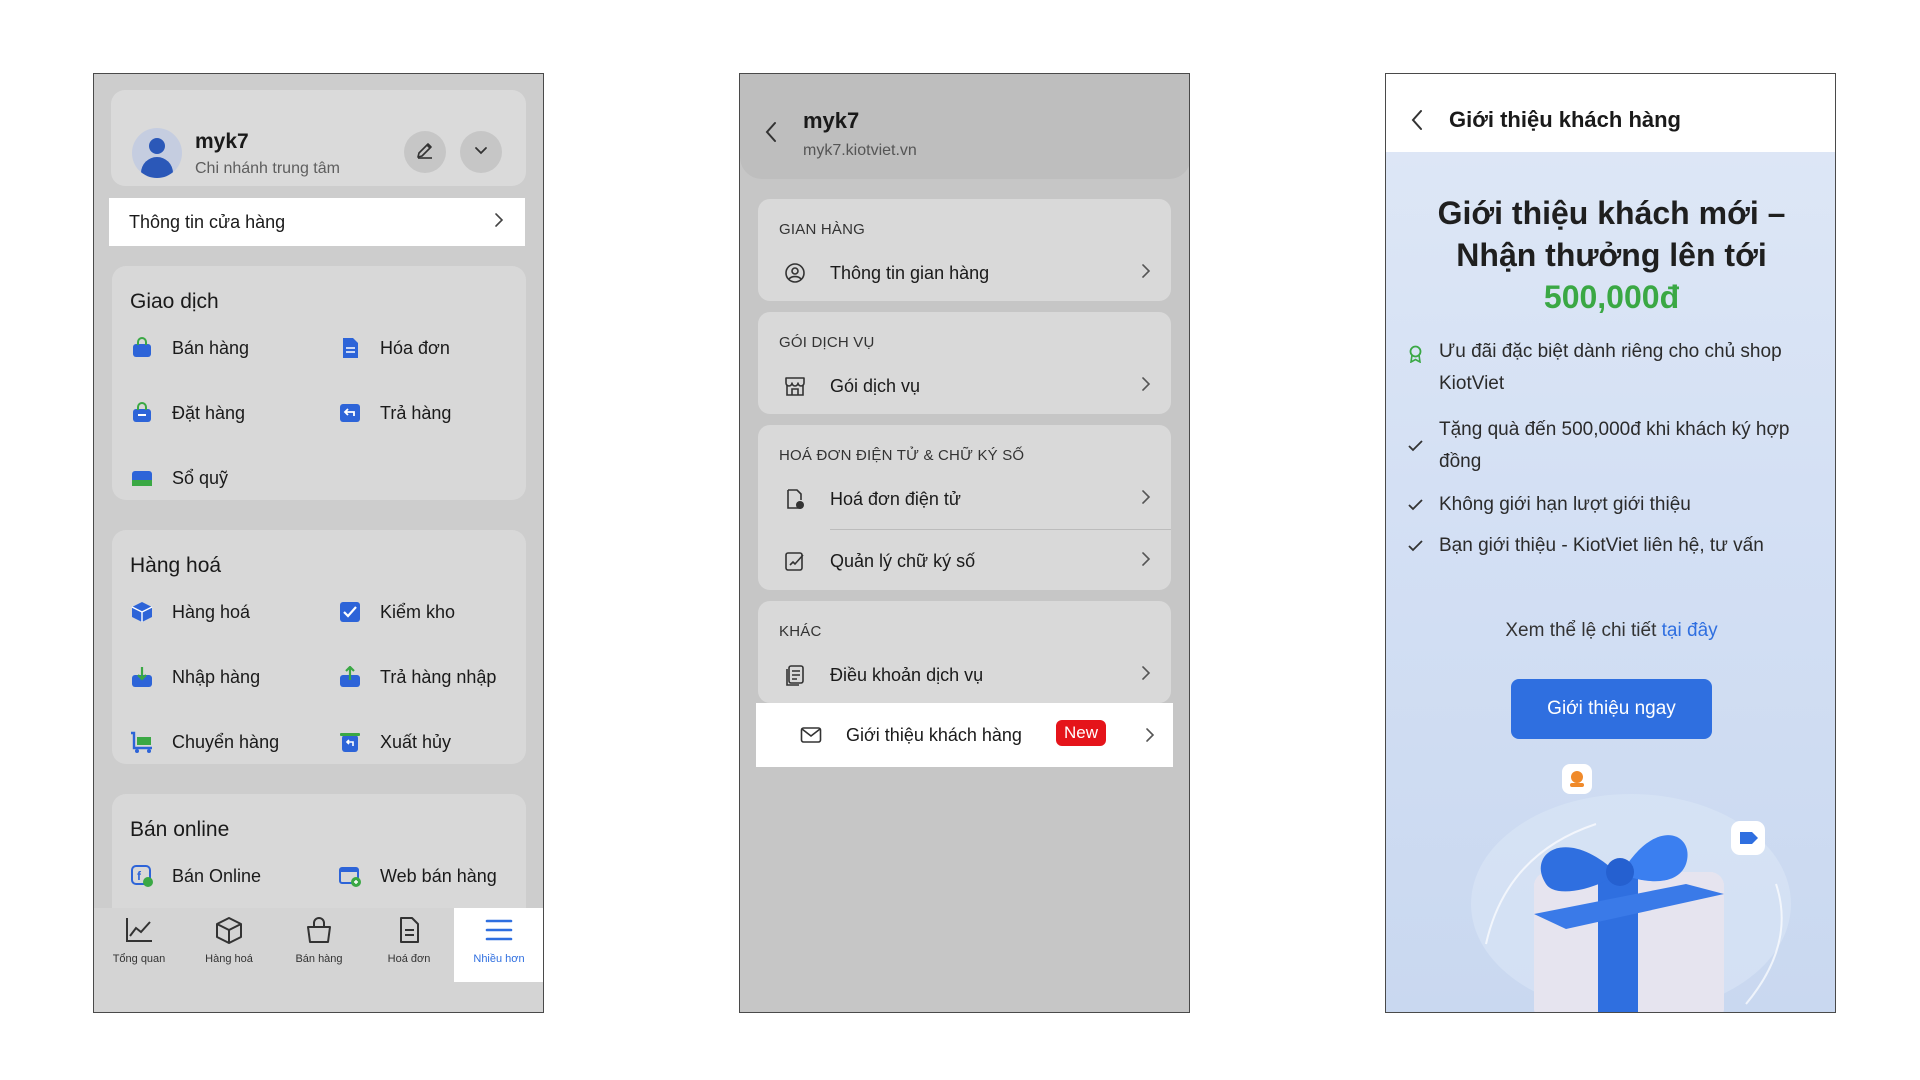 This screenshot has width=1920, height=1080. Describe the element at coordinates (811, 735) in the screenshot. I see `mail-icon` at that location.